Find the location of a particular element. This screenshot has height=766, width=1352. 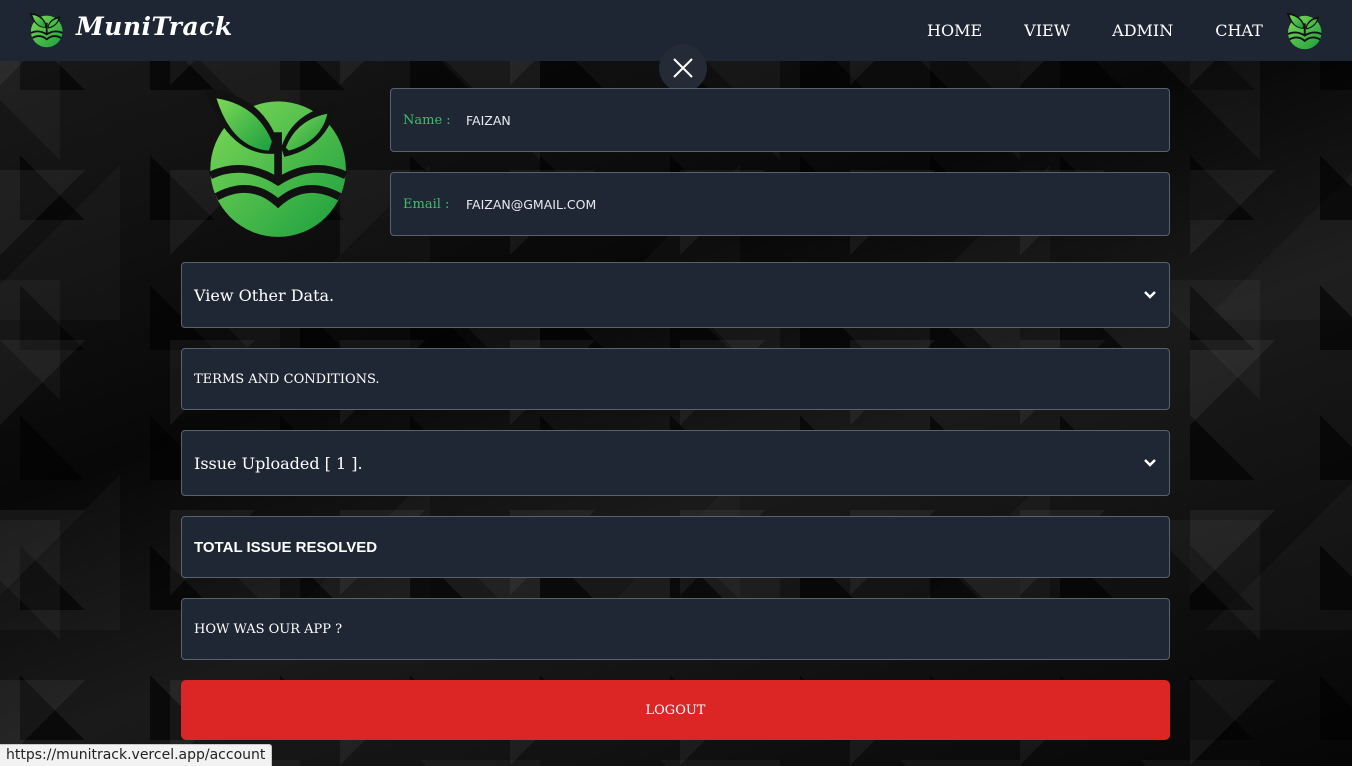

nav-home: HOME is located at coordinates (954, 30).